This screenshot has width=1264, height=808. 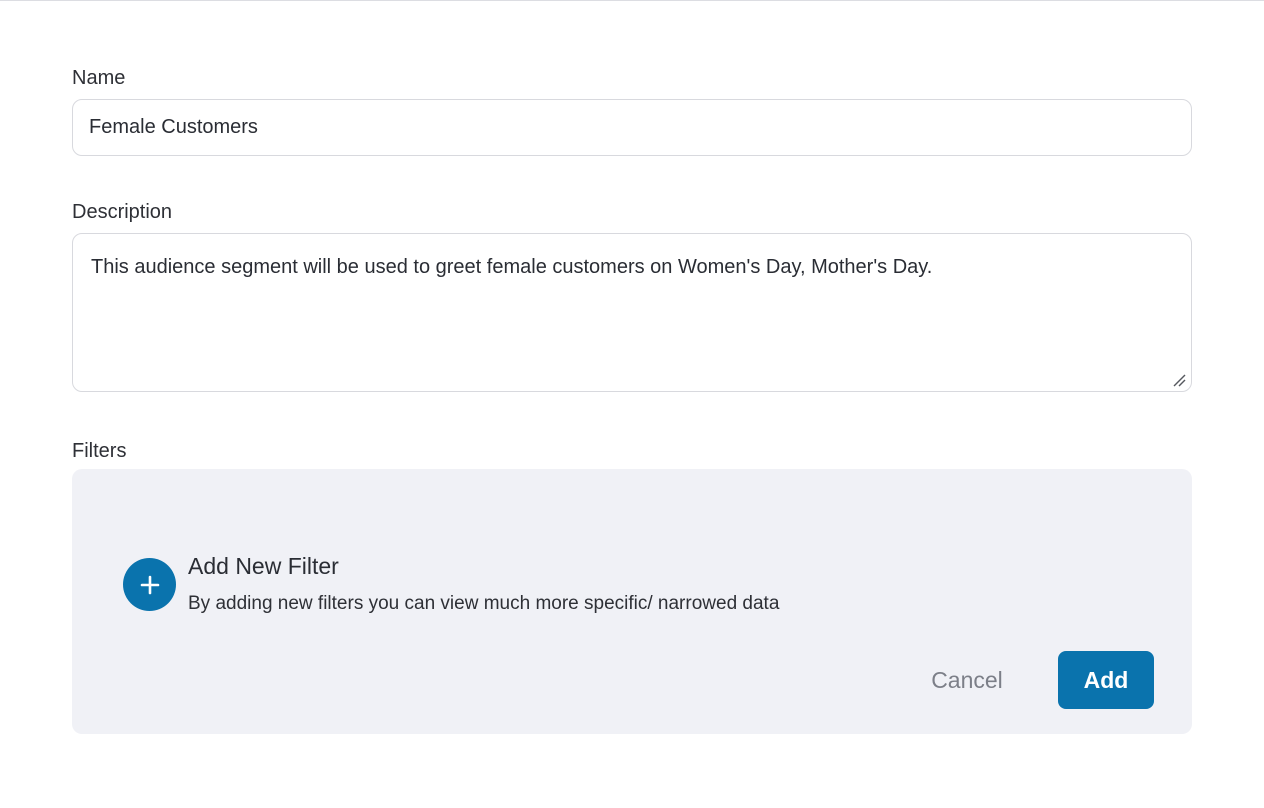 What do you see at coordinates (122, 212) in the screenshot?
I see `description-label: Description` at bounding box center [122, 212].